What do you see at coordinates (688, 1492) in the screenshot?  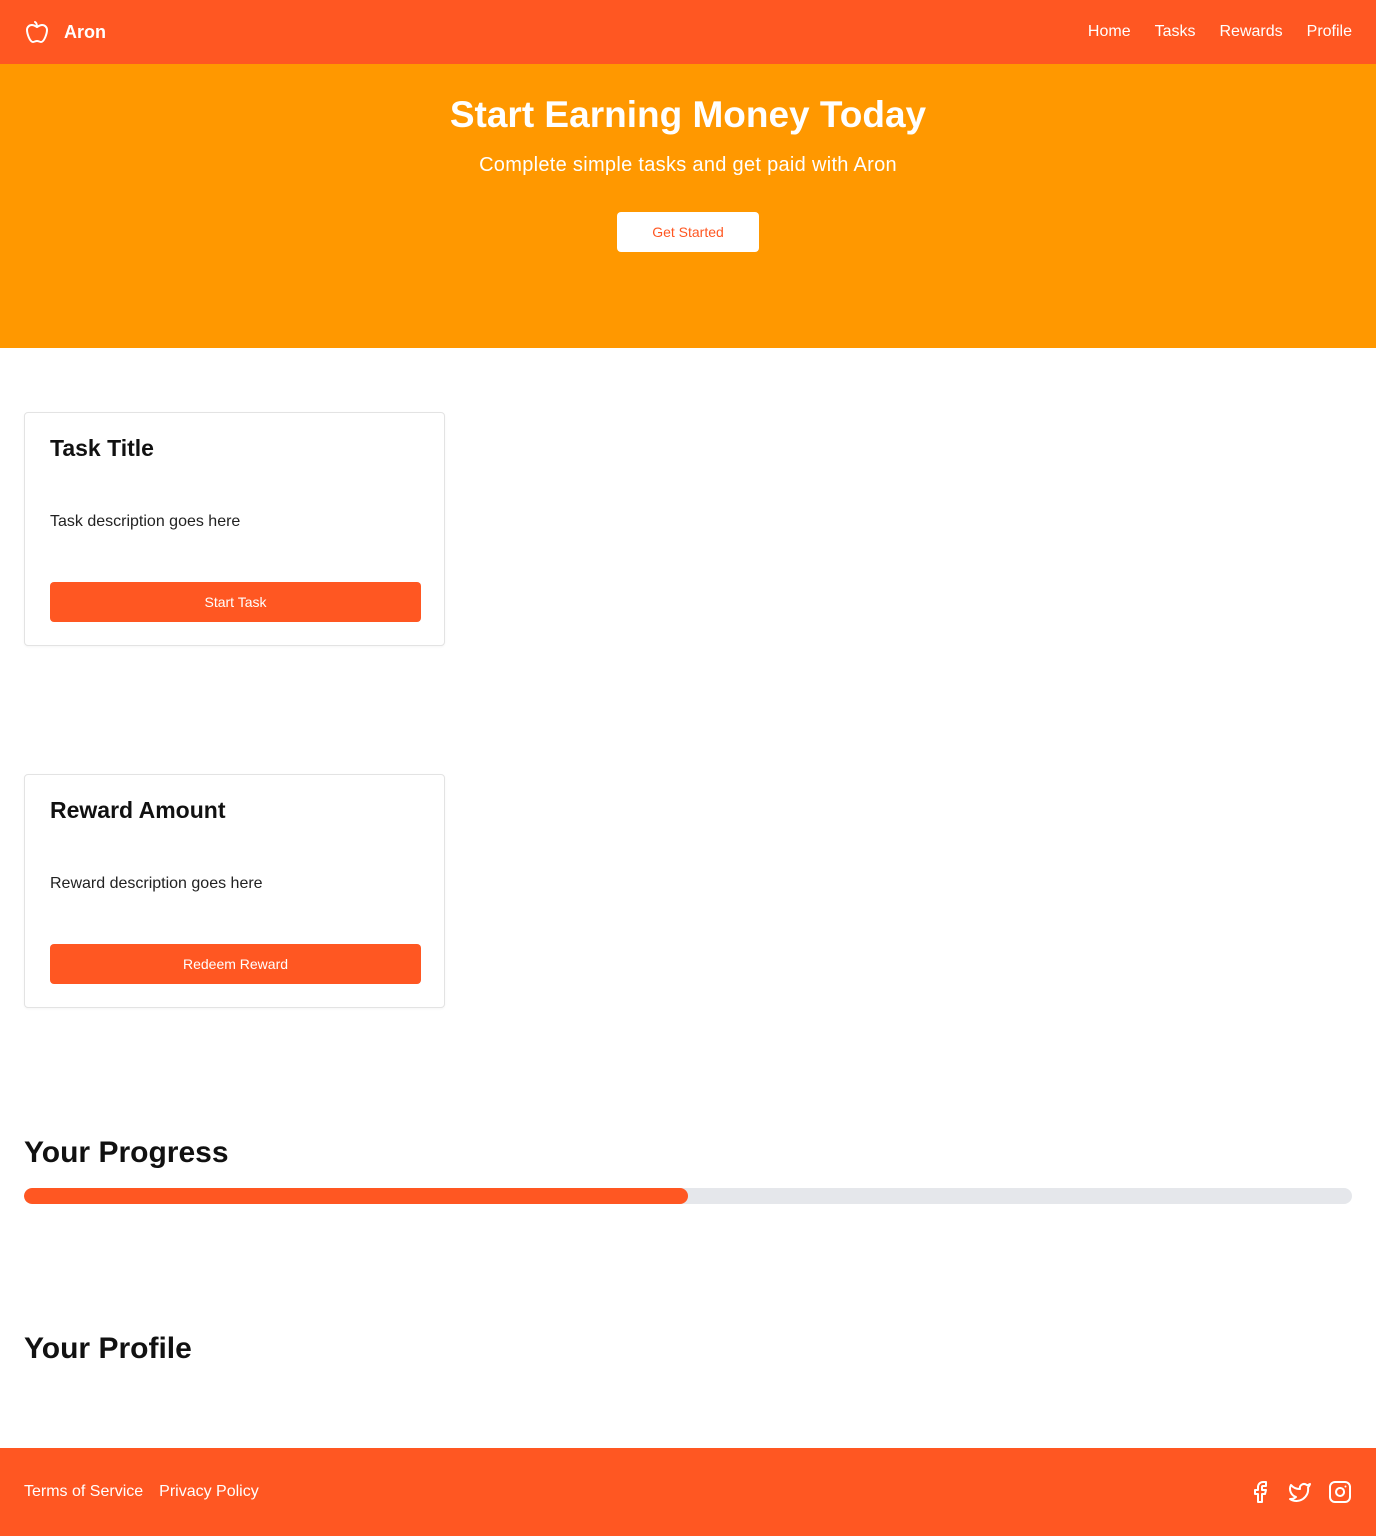 I see `footer: Terms of Service Privacy Policy` at bounding box center [688, 1492].